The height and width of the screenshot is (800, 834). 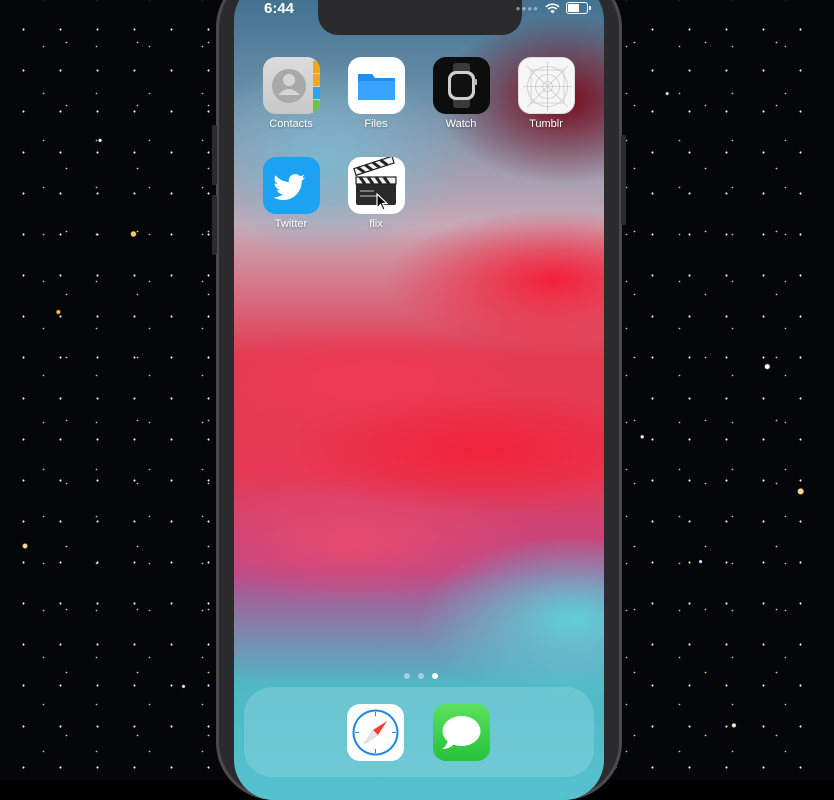 I want to click on app-tumblr: Tumblr, so click(x=546, y=93).